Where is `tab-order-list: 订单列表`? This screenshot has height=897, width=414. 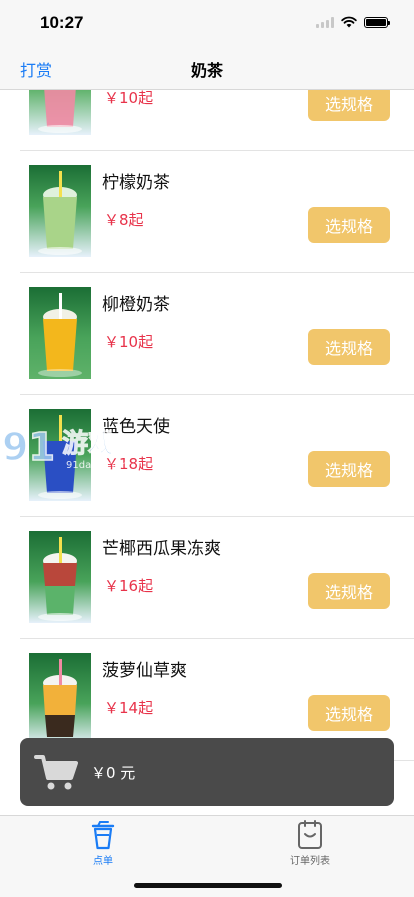 tab-order-list: 订单列表 is located at coordinates (310, 843).